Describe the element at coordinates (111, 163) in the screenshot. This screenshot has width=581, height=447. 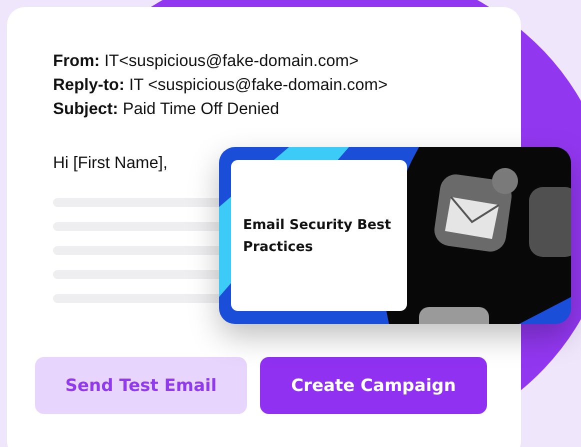
I see `greeting: Hi [First Name],` at that location.